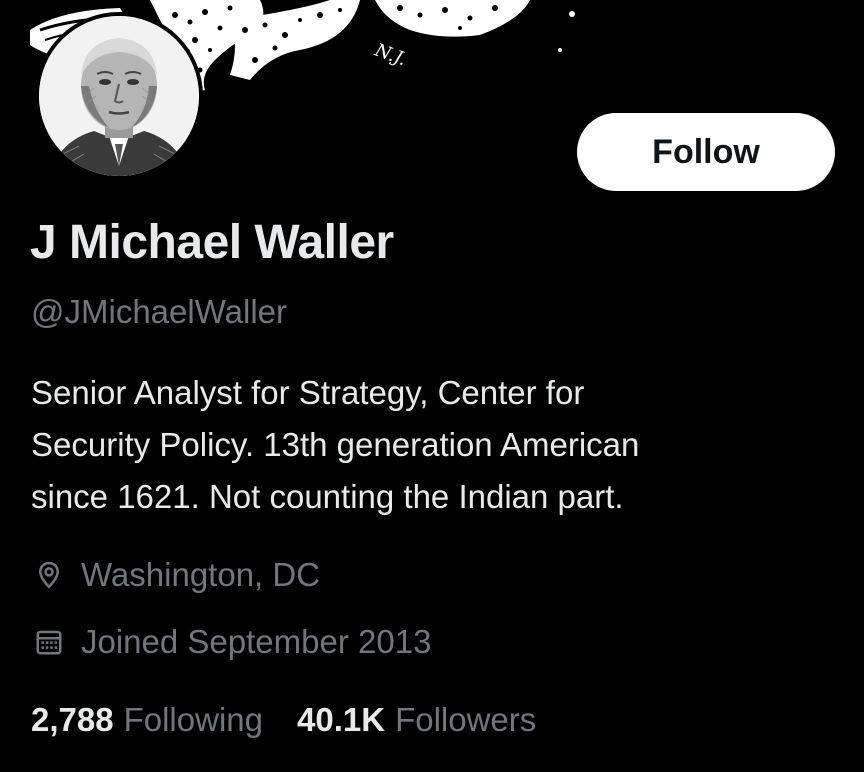  Describe the element at coordinates (256, 641) in the screenshot. I see `joined-text: Joined September 2013` at that location.